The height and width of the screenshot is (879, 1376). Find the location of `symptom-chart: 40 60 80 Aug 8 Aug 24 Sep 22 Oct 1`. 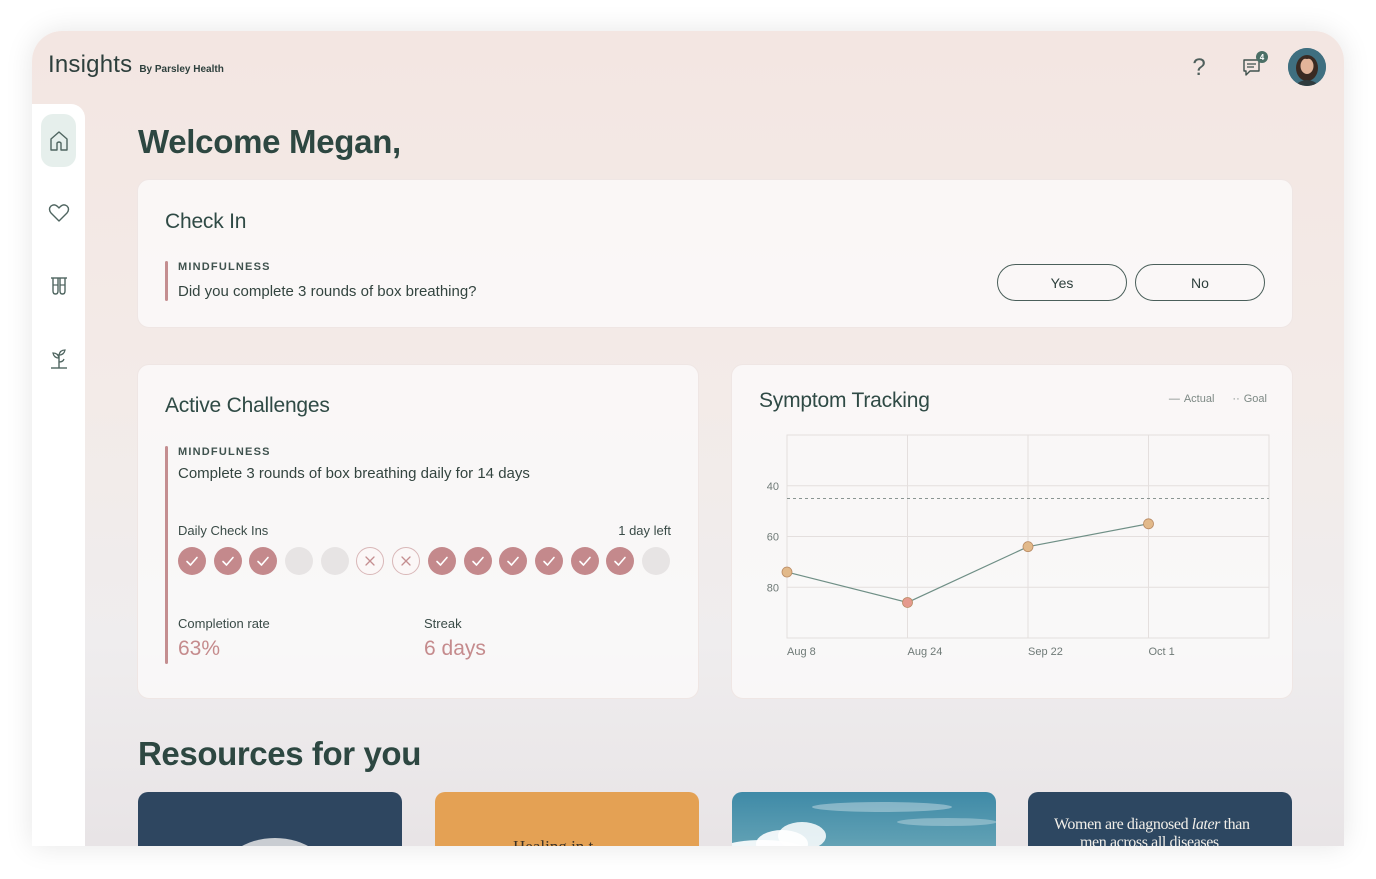

symptom-chart: 40 60 80 Aug 8 Aug 24 Sep 22 Oct 1 is located at coordinates (1018, 546).